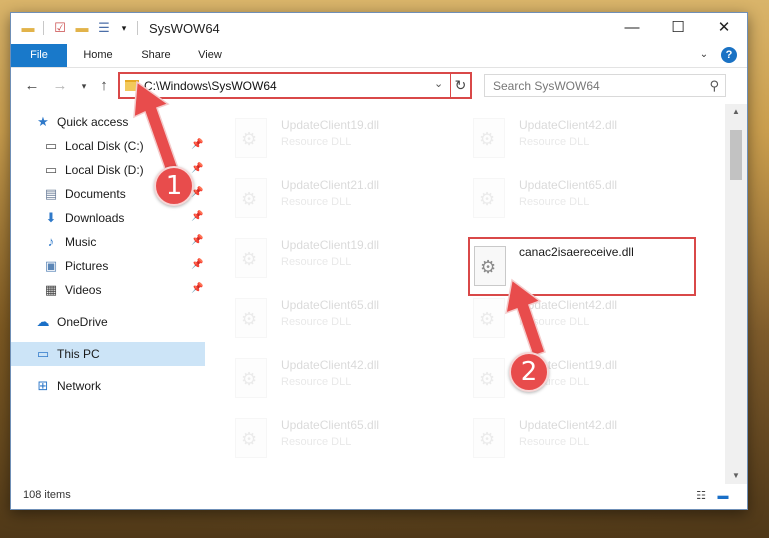 The width and height of the screenshot is (769, 538). I want to click on sidebar-item-onedrive: ☁ OneDrive, so click(108, 322).